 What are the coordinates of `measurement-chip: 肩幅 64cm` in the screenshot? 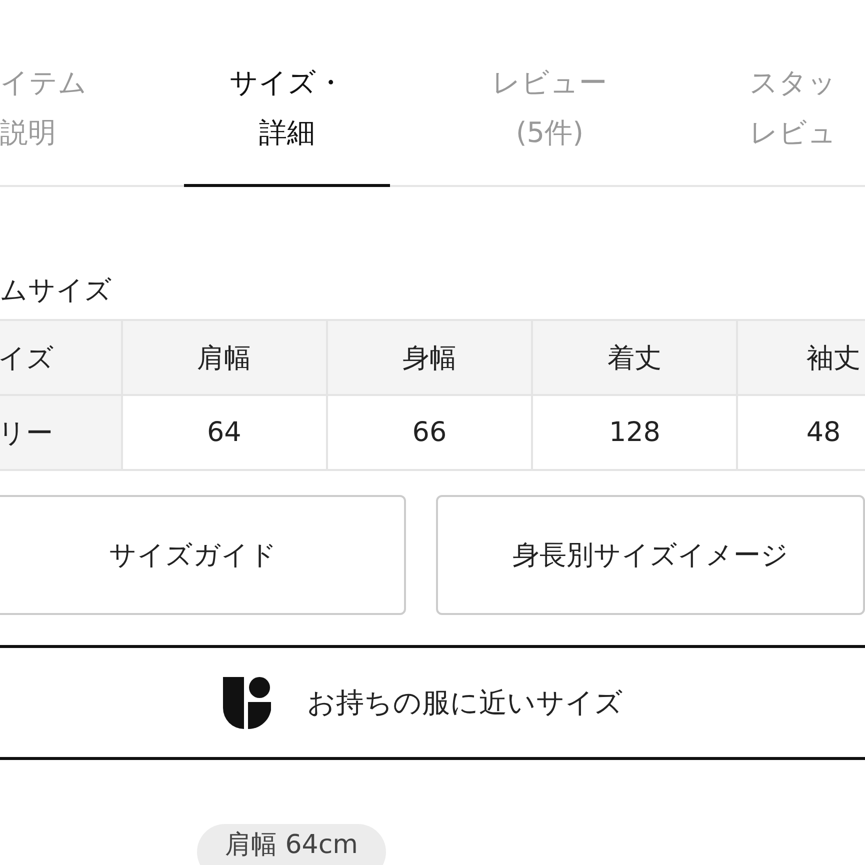 It's located at (291, 844).